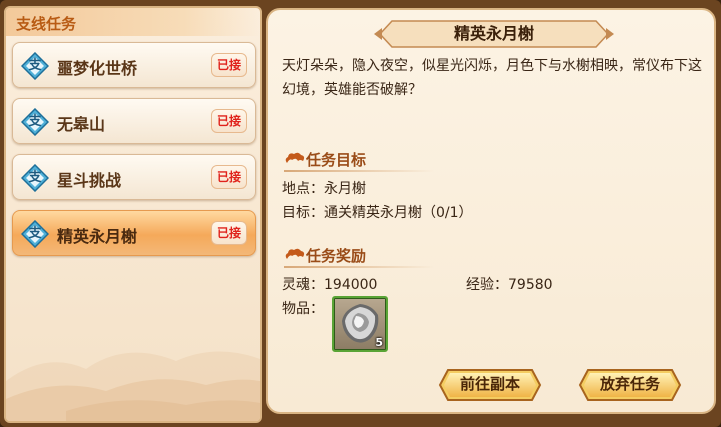  I want to click on item-count: 5, so click(379, 342).